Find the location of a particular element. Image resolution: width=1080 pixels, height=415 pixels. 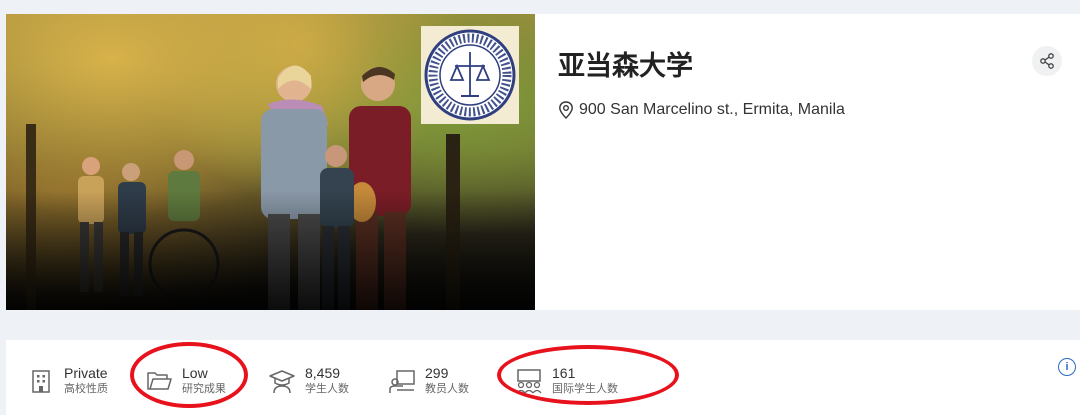

location-pin-icon is located at coordinates (566, 110).